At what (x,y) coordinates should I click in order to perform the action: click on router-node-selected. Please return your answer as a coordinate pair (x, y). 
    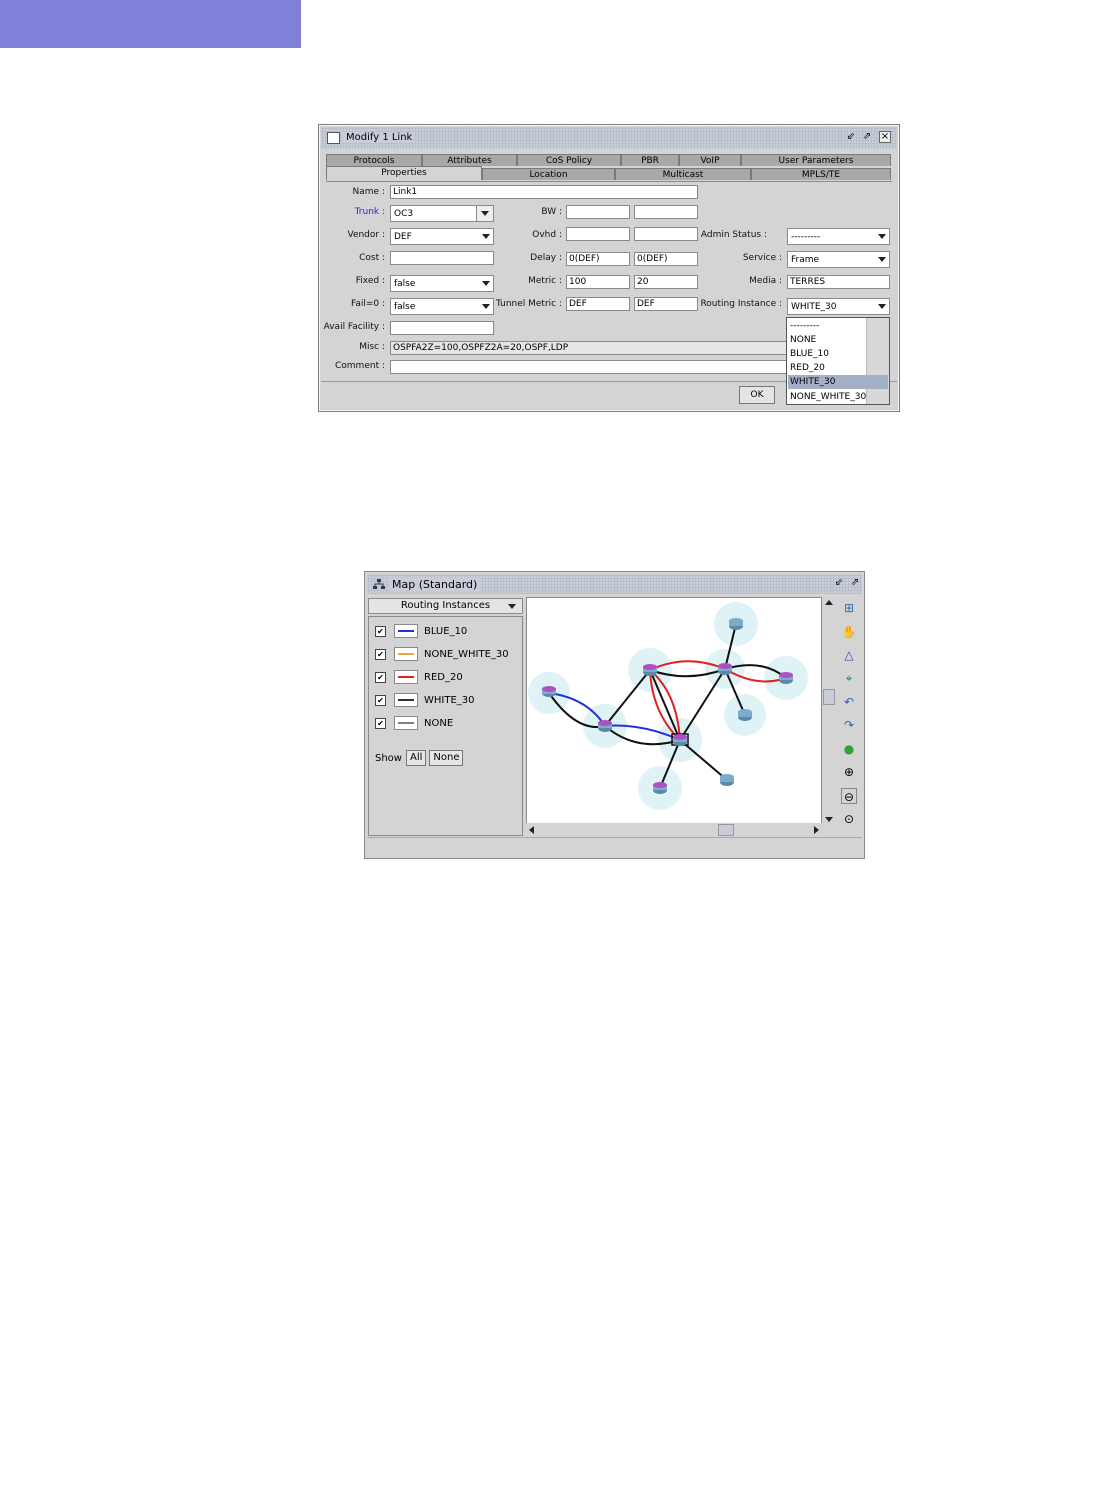
    Looking at the image, I should click on (680, 739).